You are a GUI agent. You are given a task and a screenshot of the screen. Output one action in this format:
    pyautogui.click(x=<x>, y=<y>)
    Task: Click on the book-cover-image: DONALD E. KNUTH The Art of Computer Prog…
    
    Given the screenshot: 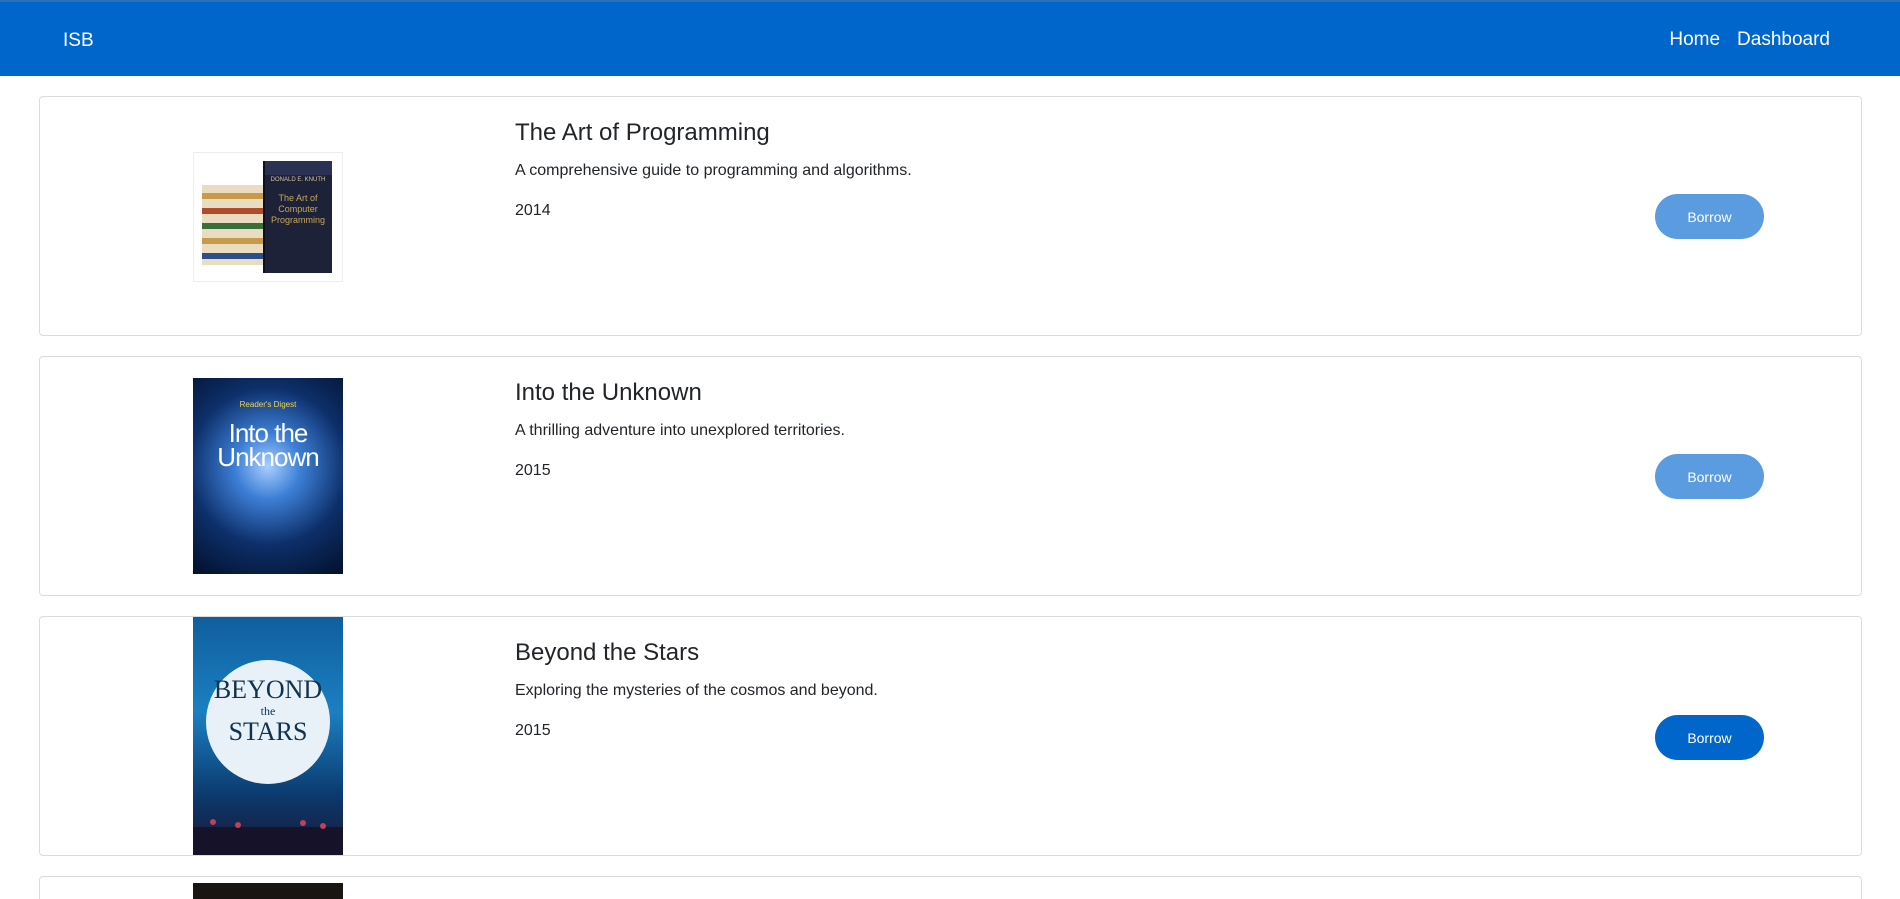 What is the action you would take?
    pyautogui.click(x=268, y=217)
    